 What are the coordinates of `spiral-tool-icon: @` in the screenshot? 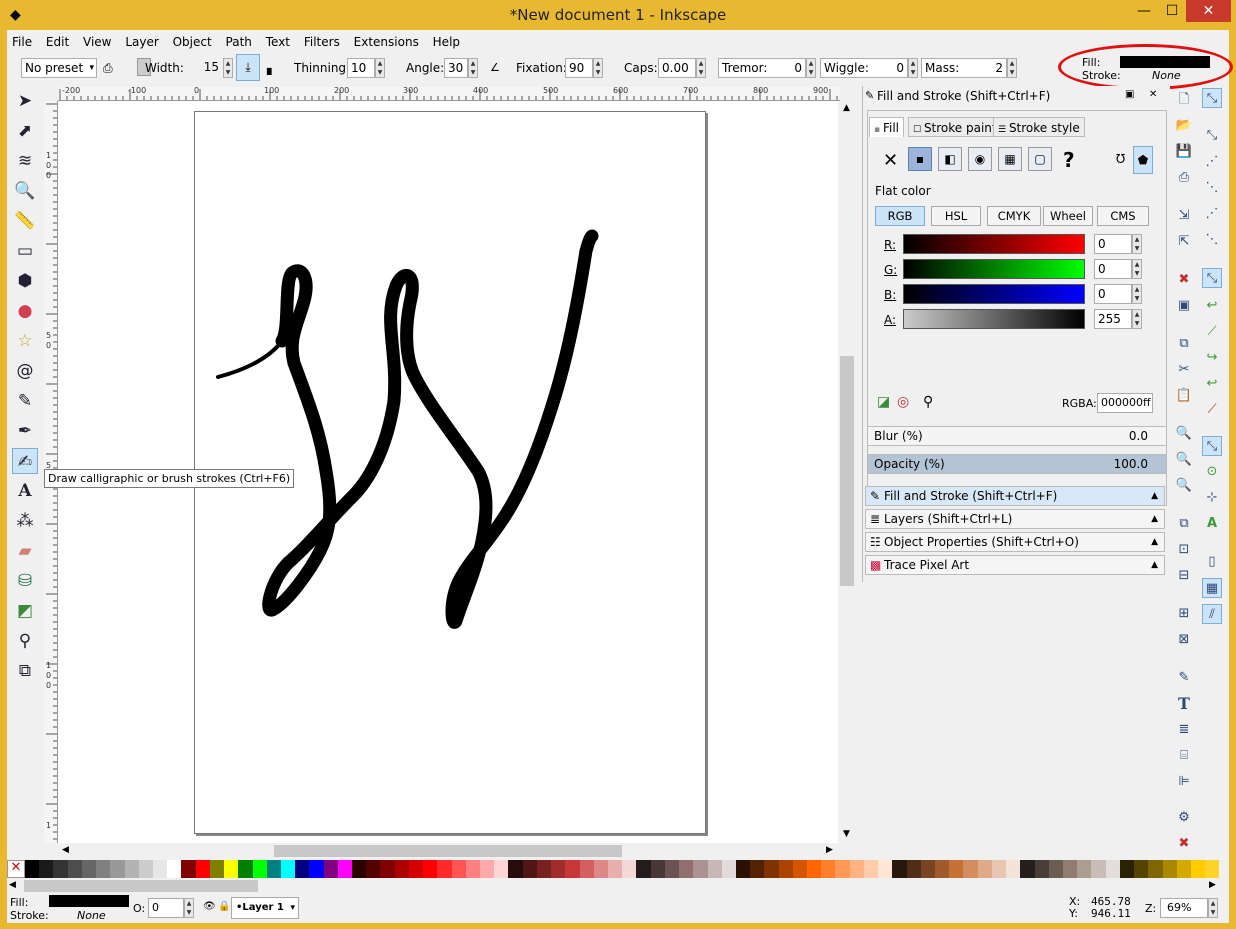 It's located at (25, 371).